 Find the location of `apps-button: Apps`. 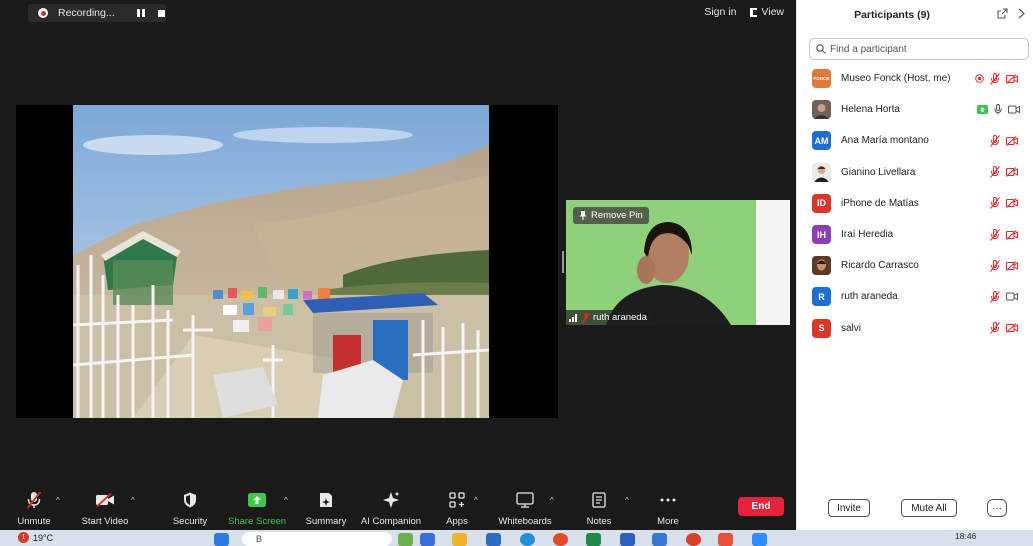

apps-button: Apps is located at coordinates (457, 508).